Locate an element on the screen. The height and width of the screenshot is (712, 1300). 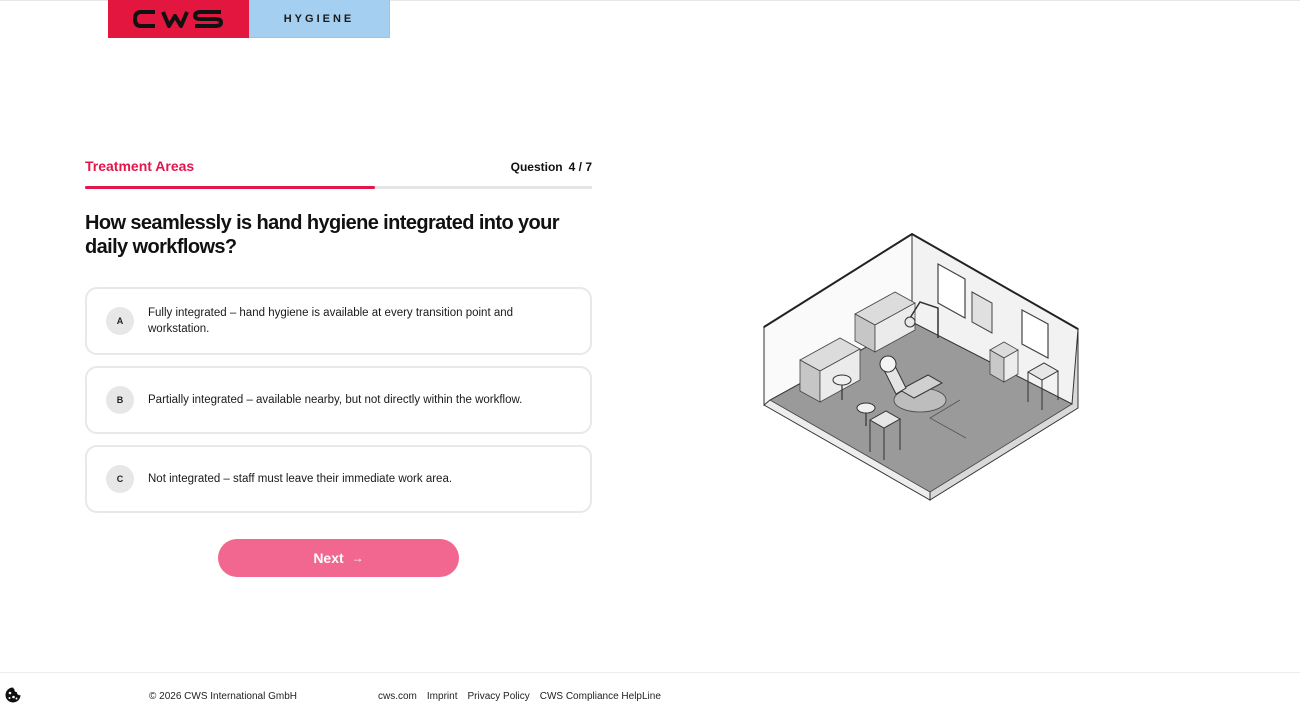
progress-bar-fill is located at coordinates (230, 187).